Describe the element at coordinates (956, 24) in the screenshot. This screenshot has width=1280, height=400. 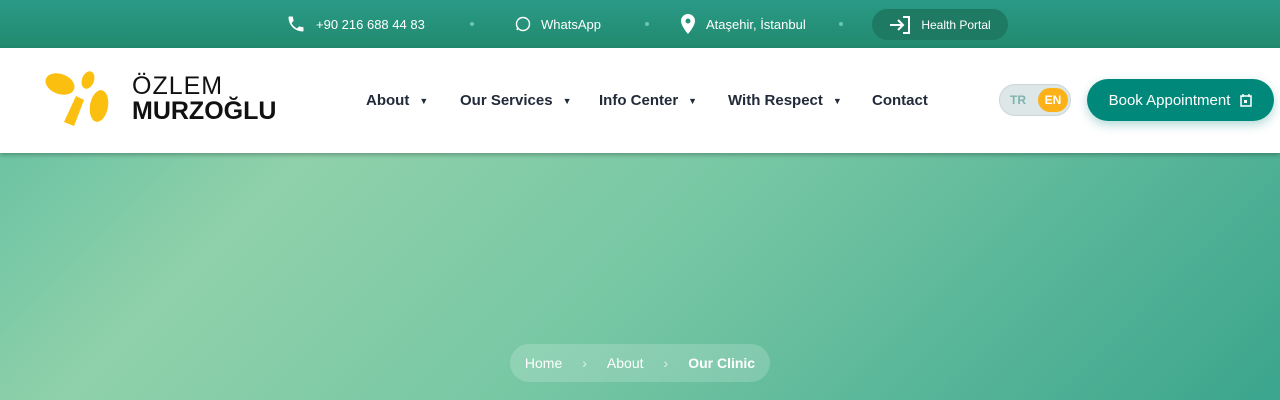
I see `health-portal-label: Health Portal` at that location.